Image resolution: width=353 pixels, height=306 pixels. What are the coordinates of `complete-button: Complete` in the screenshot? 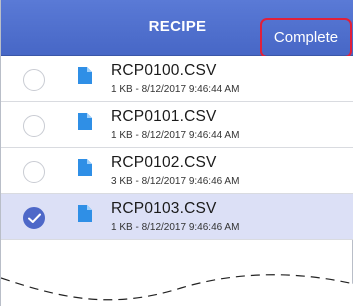 It's located at (306, 38).